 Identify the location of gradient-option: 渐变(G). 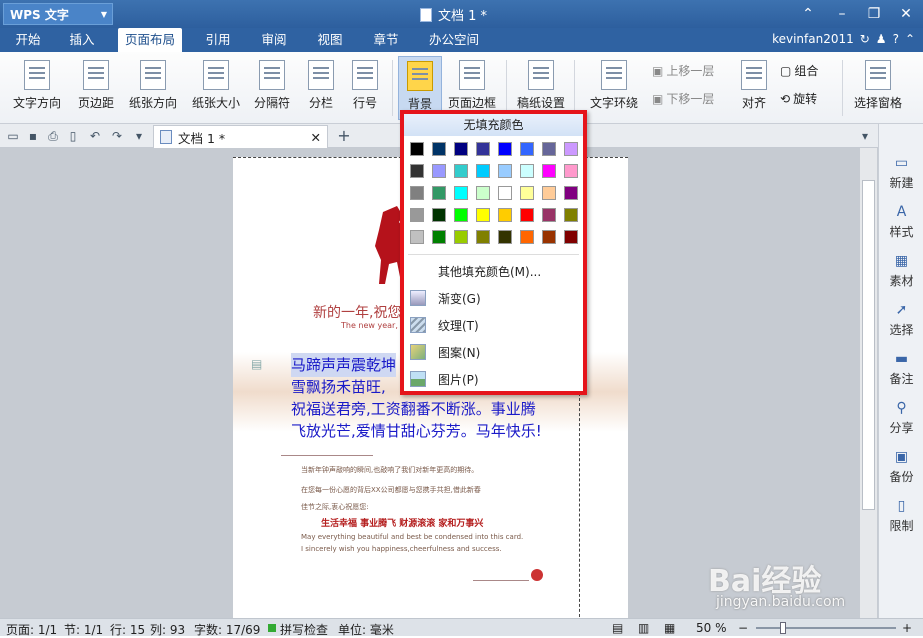
(493, 298).